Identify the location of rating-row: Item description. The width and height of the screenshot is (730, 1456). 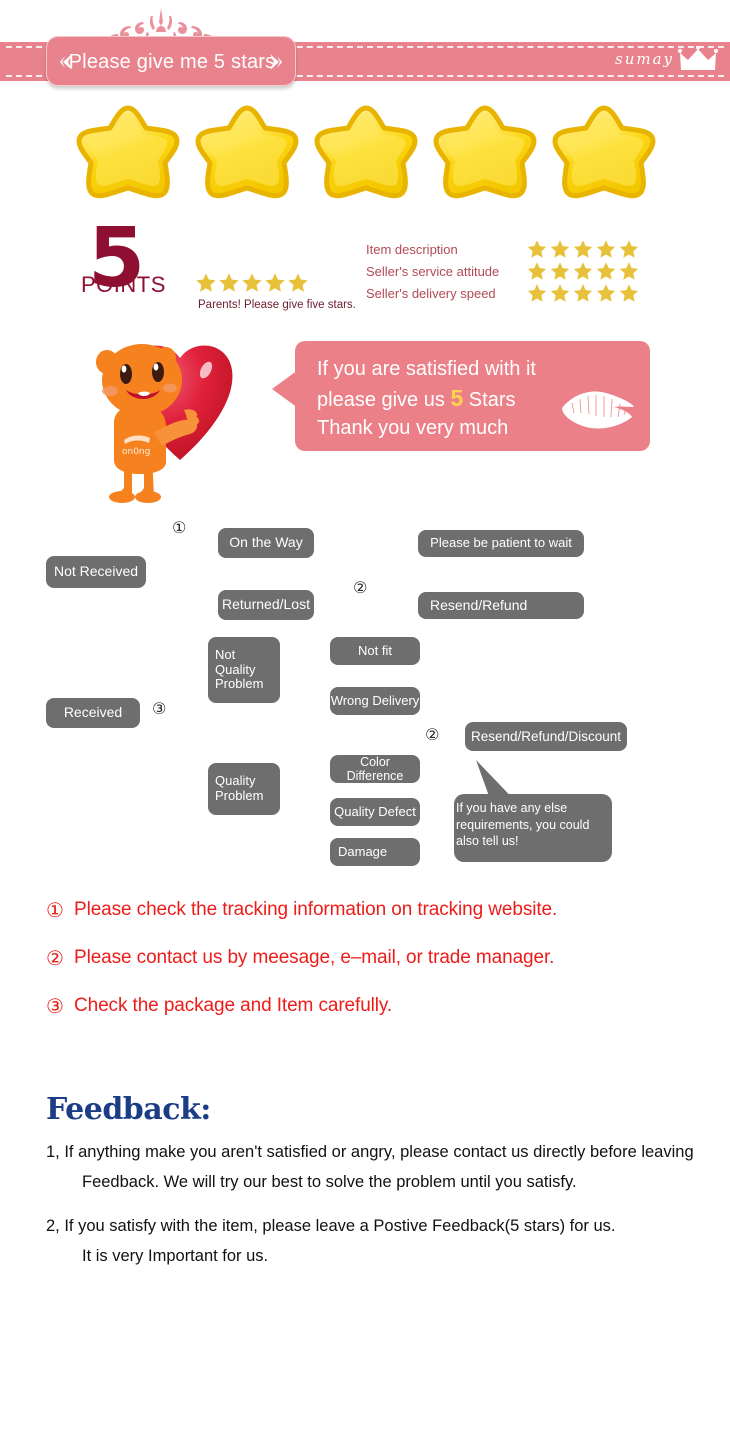
(511, 249).